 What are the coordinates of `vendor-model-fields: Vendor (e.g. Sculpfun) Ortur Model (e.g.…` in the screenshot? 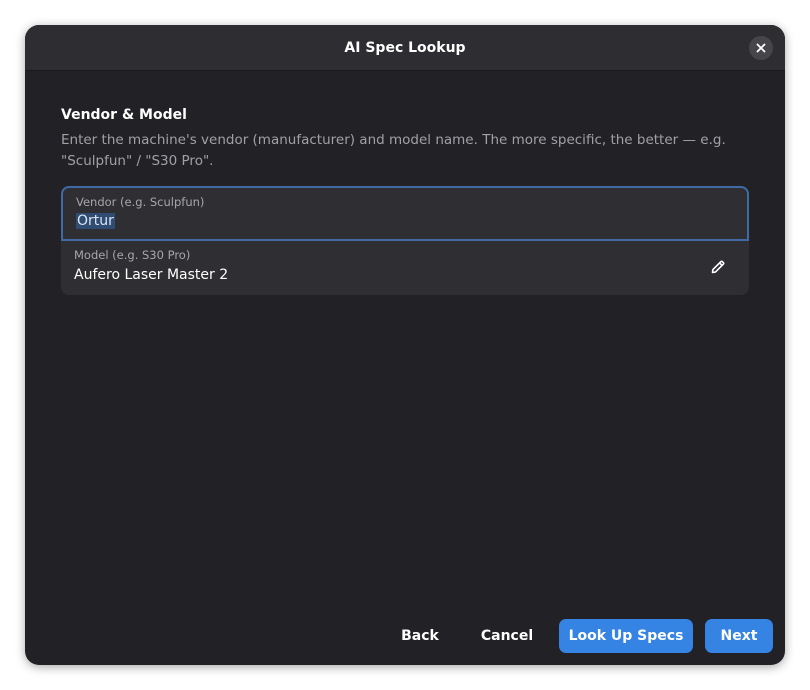 It's located at (405, 240).